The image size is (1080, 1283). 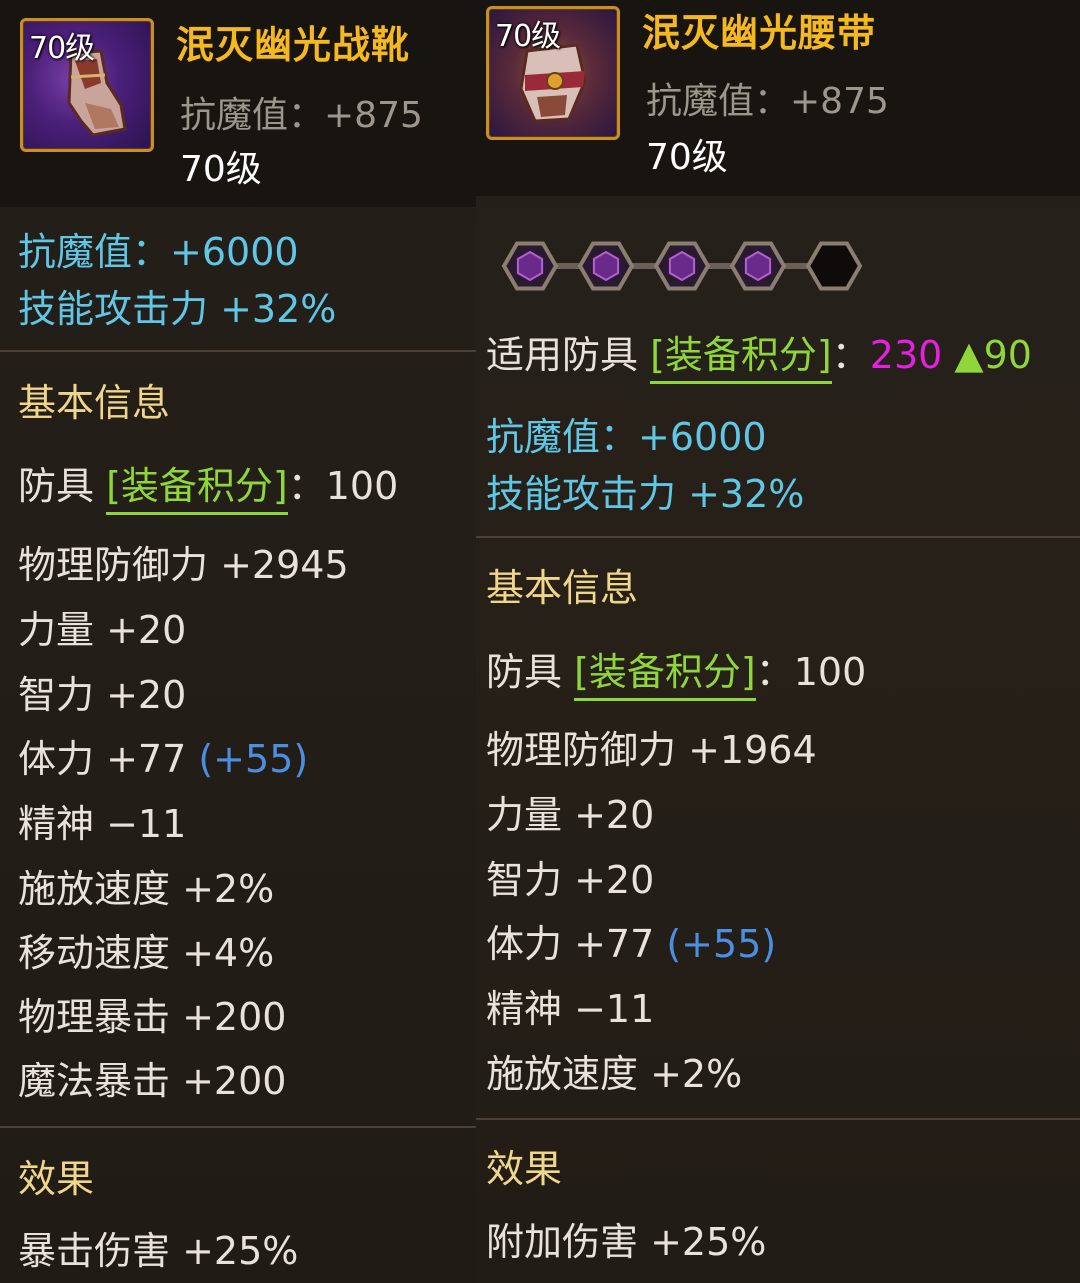 I want to click on gem-socket-row, so click(x=682, y=266).